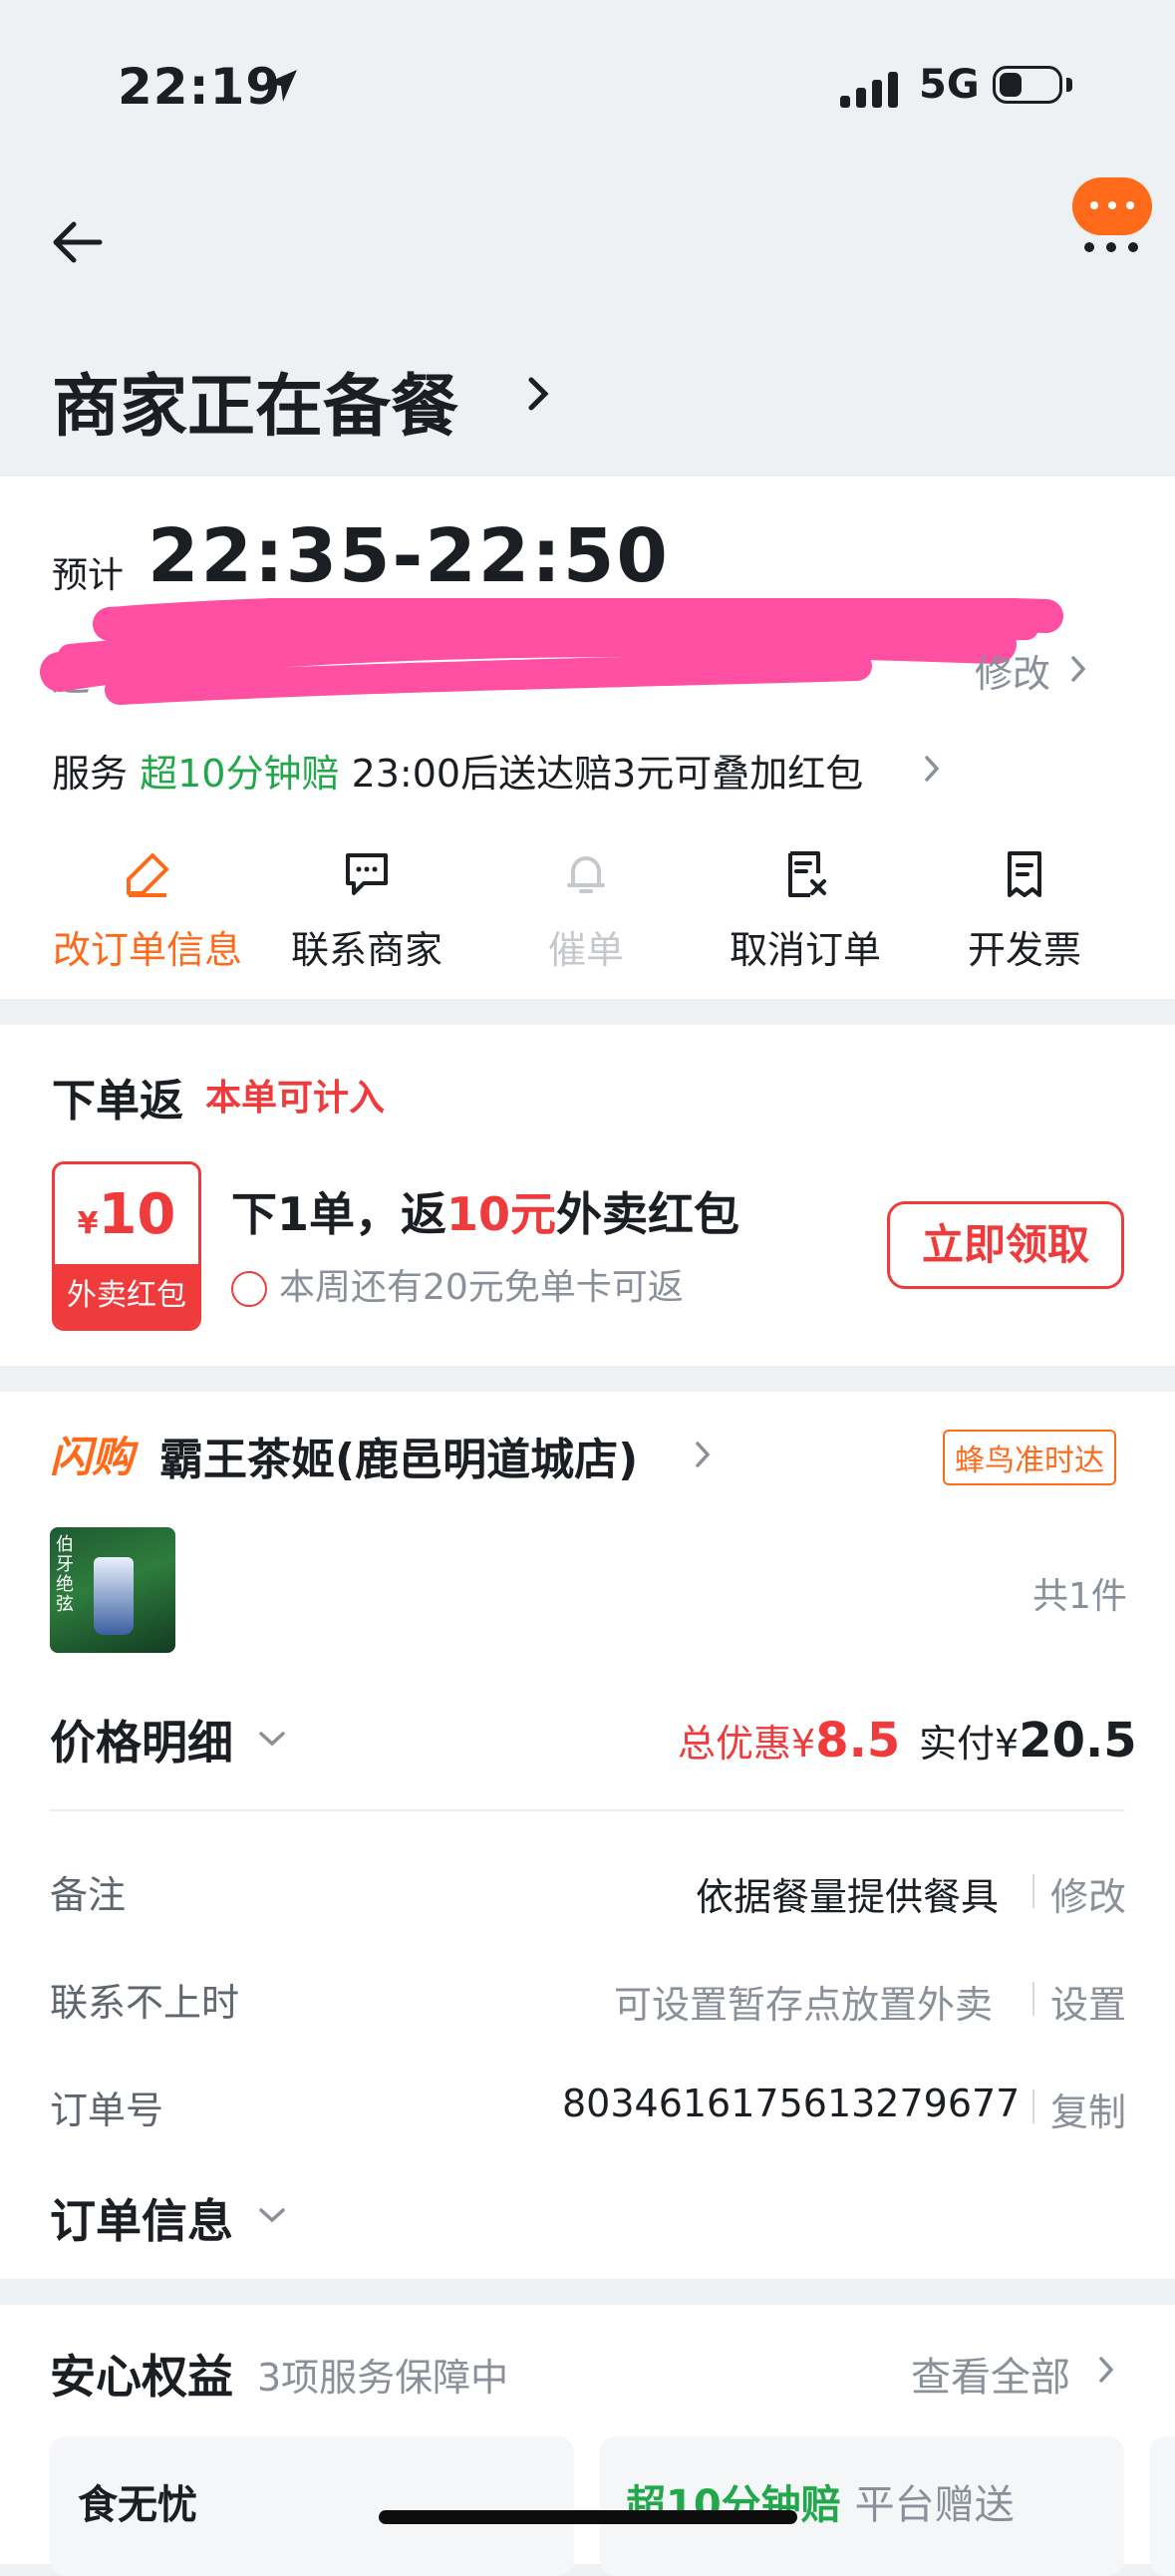  Describe the element at coordinates (551, 651) in the screenshot. I see `redaction-scribble` at that location.